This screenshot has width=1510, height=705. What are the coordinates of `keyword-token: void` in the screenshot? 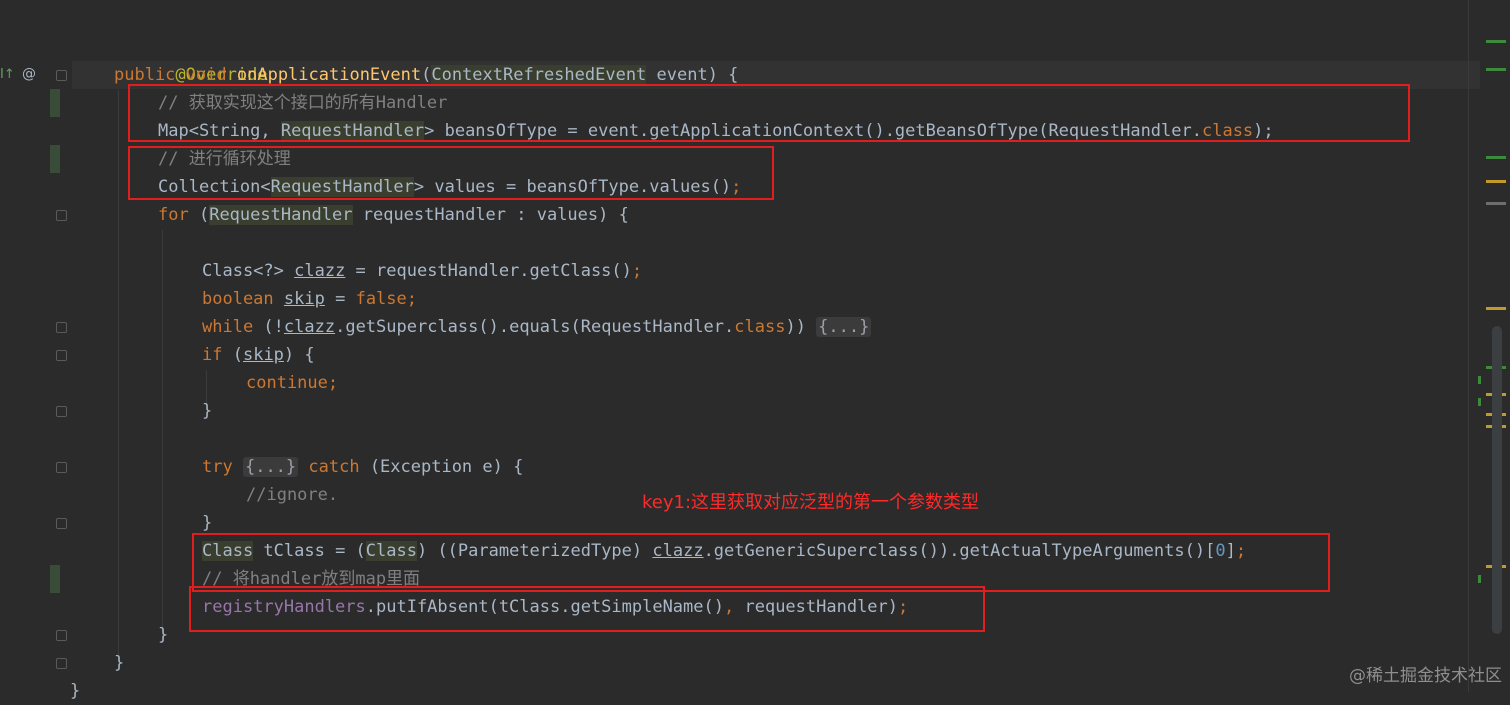 It's located at (206, 75).